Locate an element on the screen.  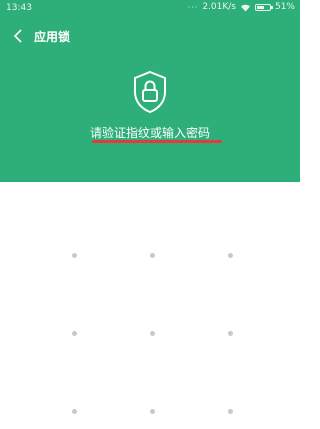
battery-percent: 51% is located at coordinates (284, 7).